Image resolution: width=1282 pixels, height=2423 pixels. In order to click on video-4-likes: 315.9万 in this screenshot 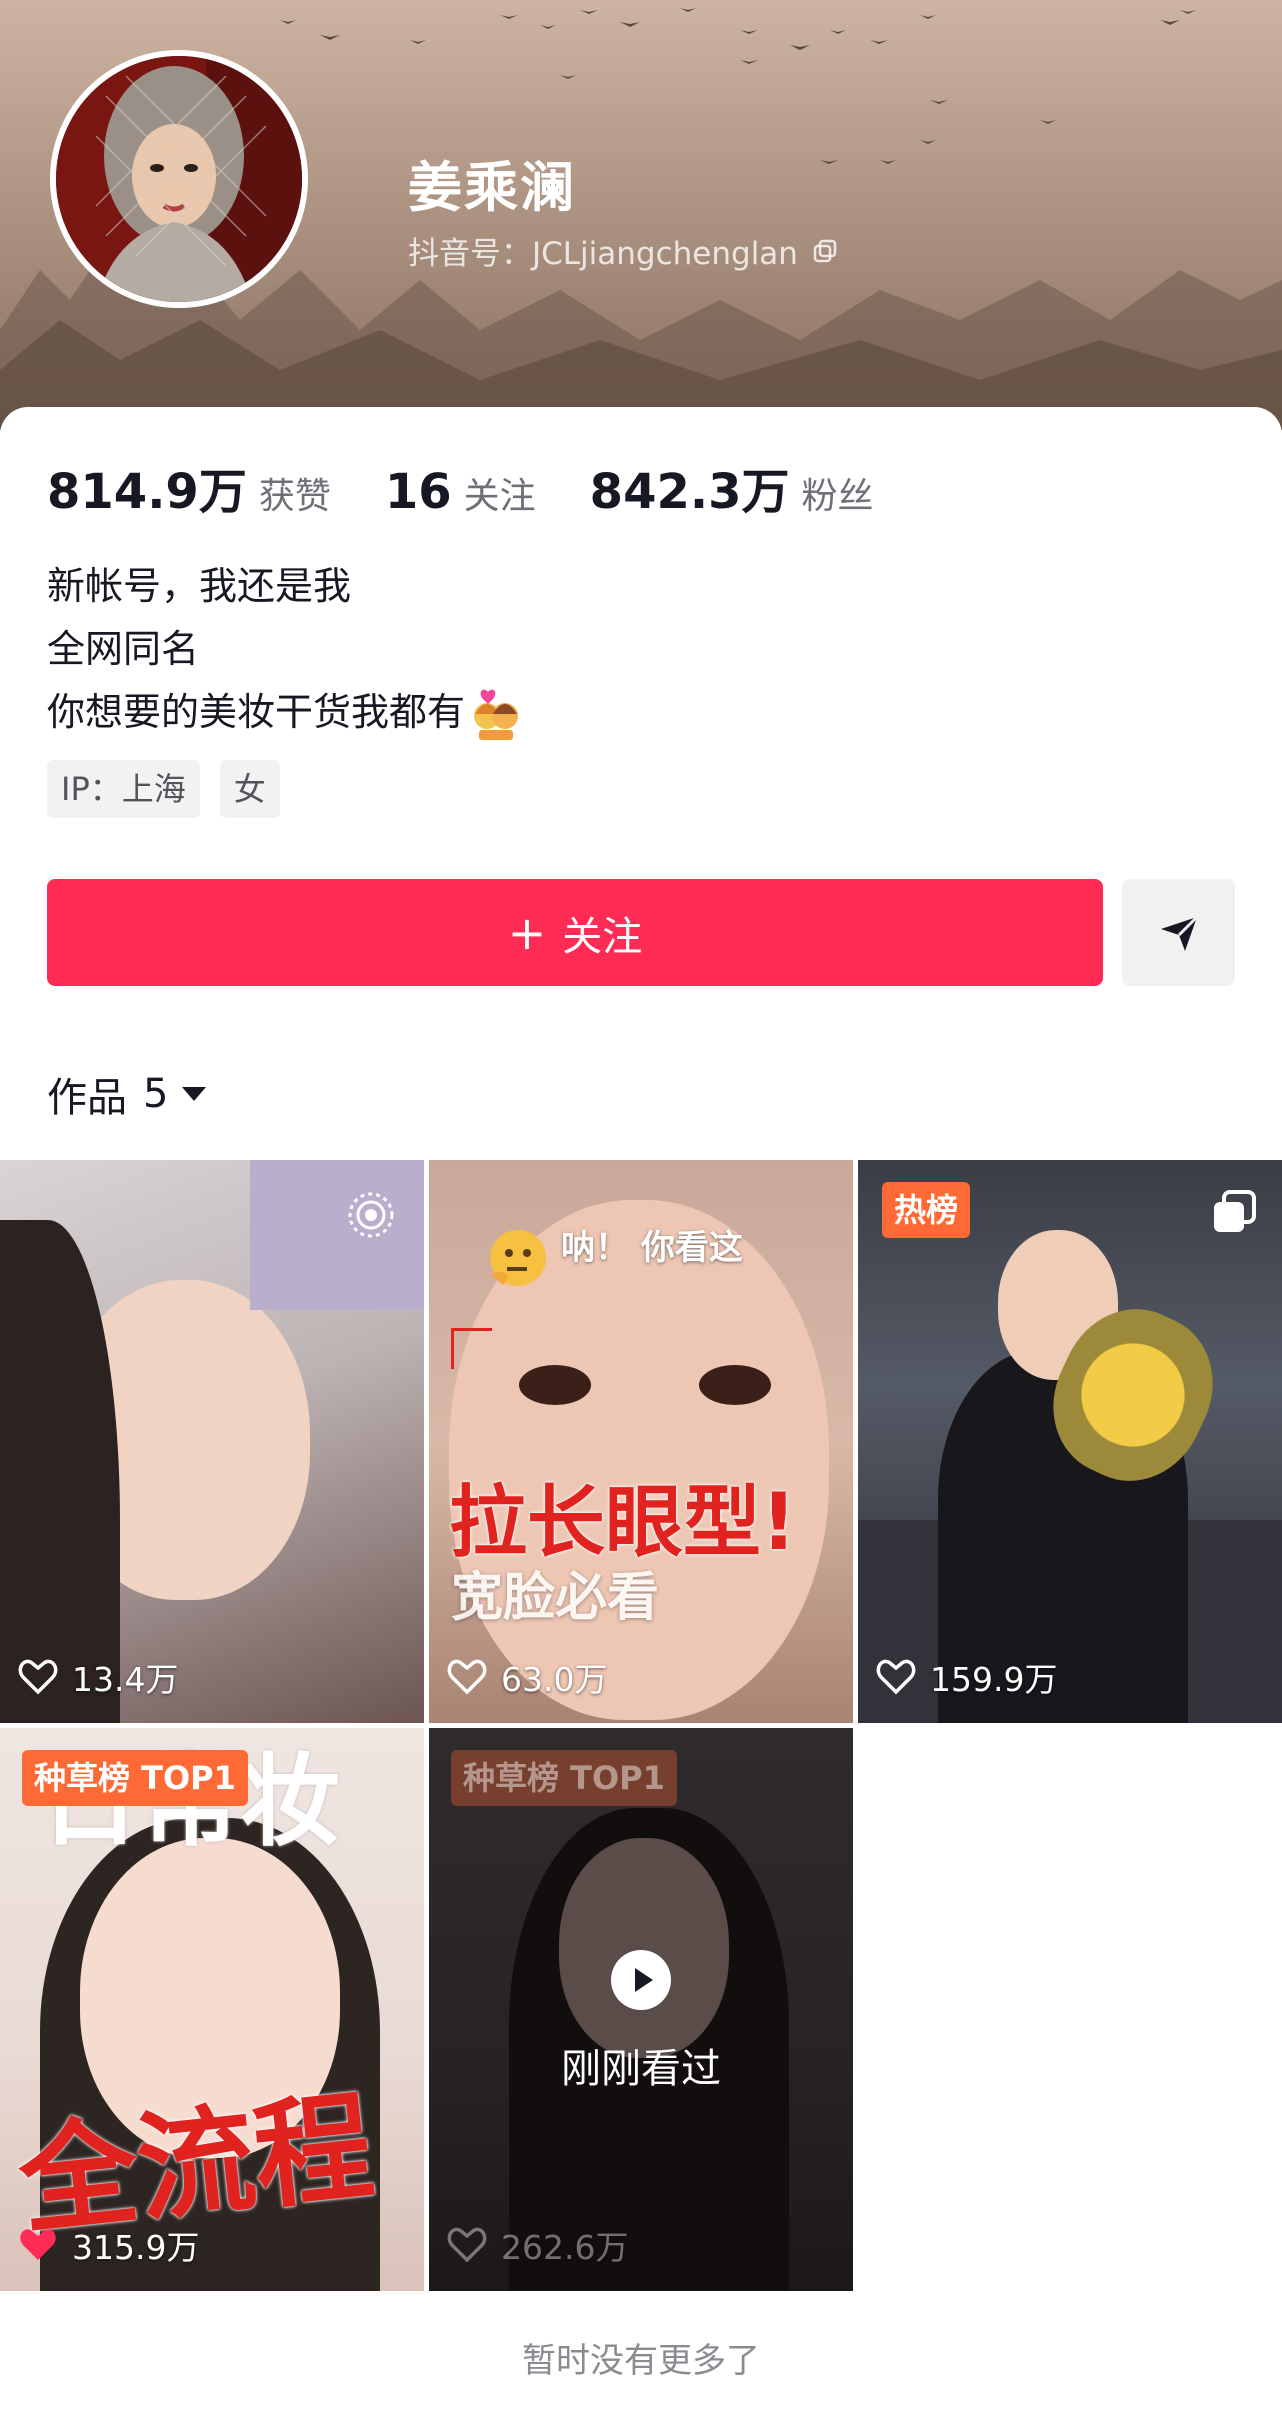, I will do `click(108, 2245)`.